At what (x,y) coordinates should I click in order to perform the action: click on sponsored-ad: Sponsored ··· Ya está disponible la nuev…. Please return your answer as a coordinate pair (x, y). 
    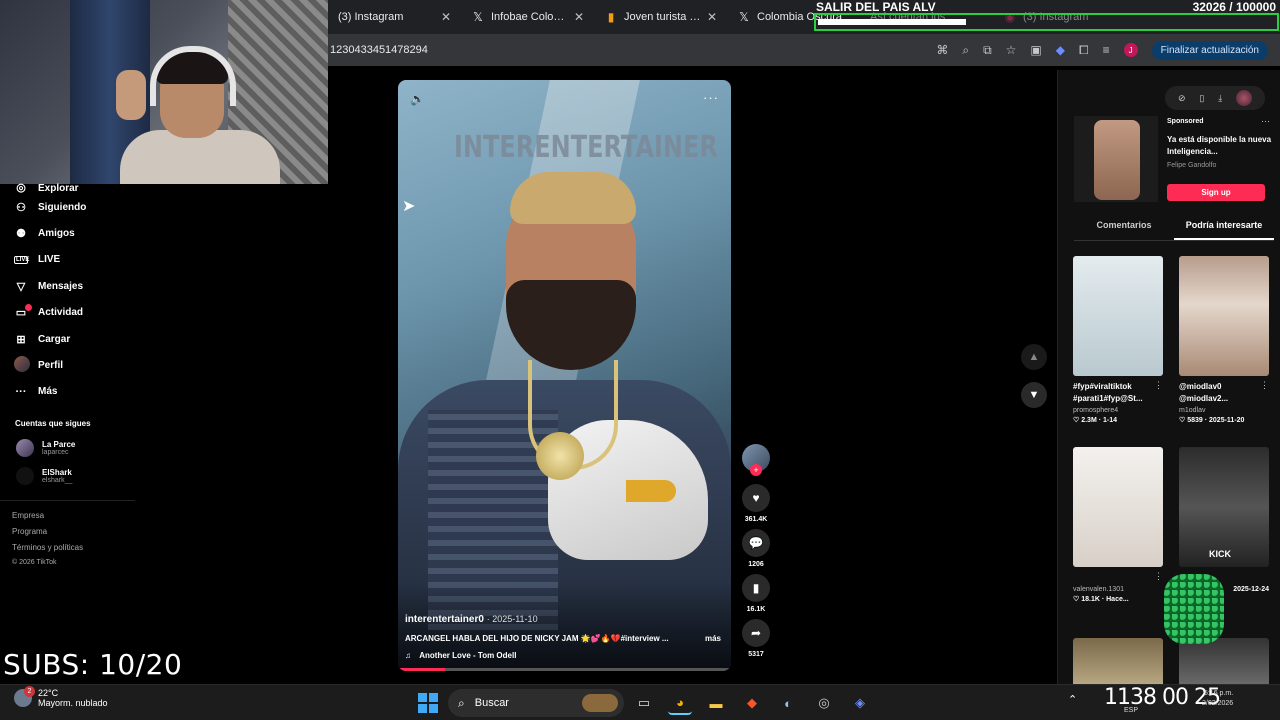
    Looking at the image, I should click on (1174, 159).